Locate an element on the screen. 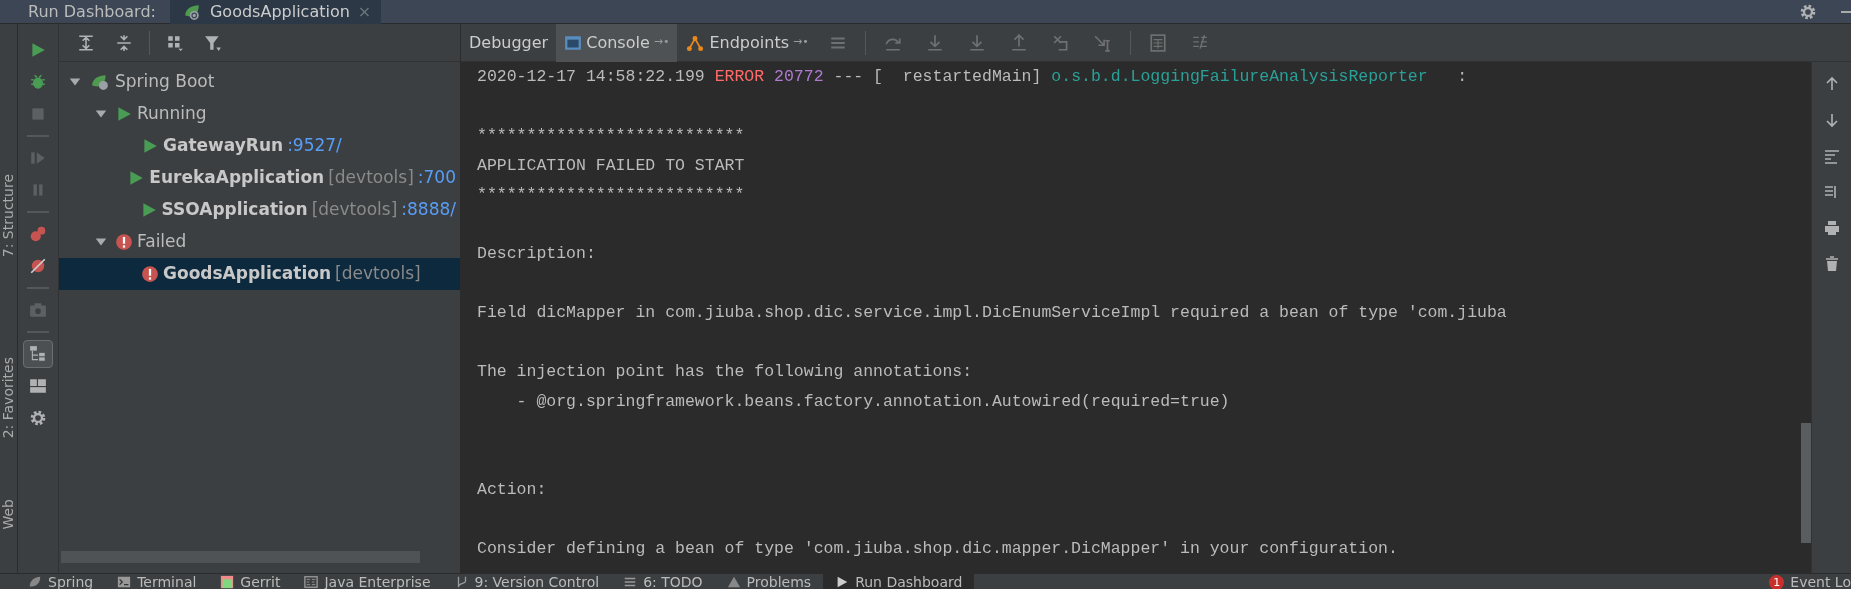  tree-item: SSOApplication [devtools] :8888/ is located at coordinates (259, 210).